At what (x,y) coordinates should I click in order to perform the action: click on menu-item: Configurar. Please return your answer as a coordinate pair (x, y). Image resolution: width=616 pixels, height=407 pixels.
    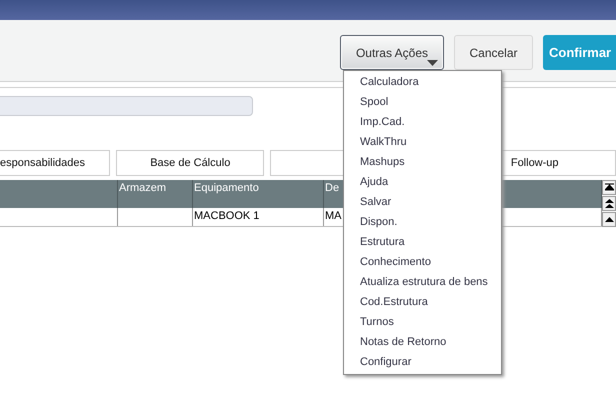
    Looking at the image, I should click on (422, 362).